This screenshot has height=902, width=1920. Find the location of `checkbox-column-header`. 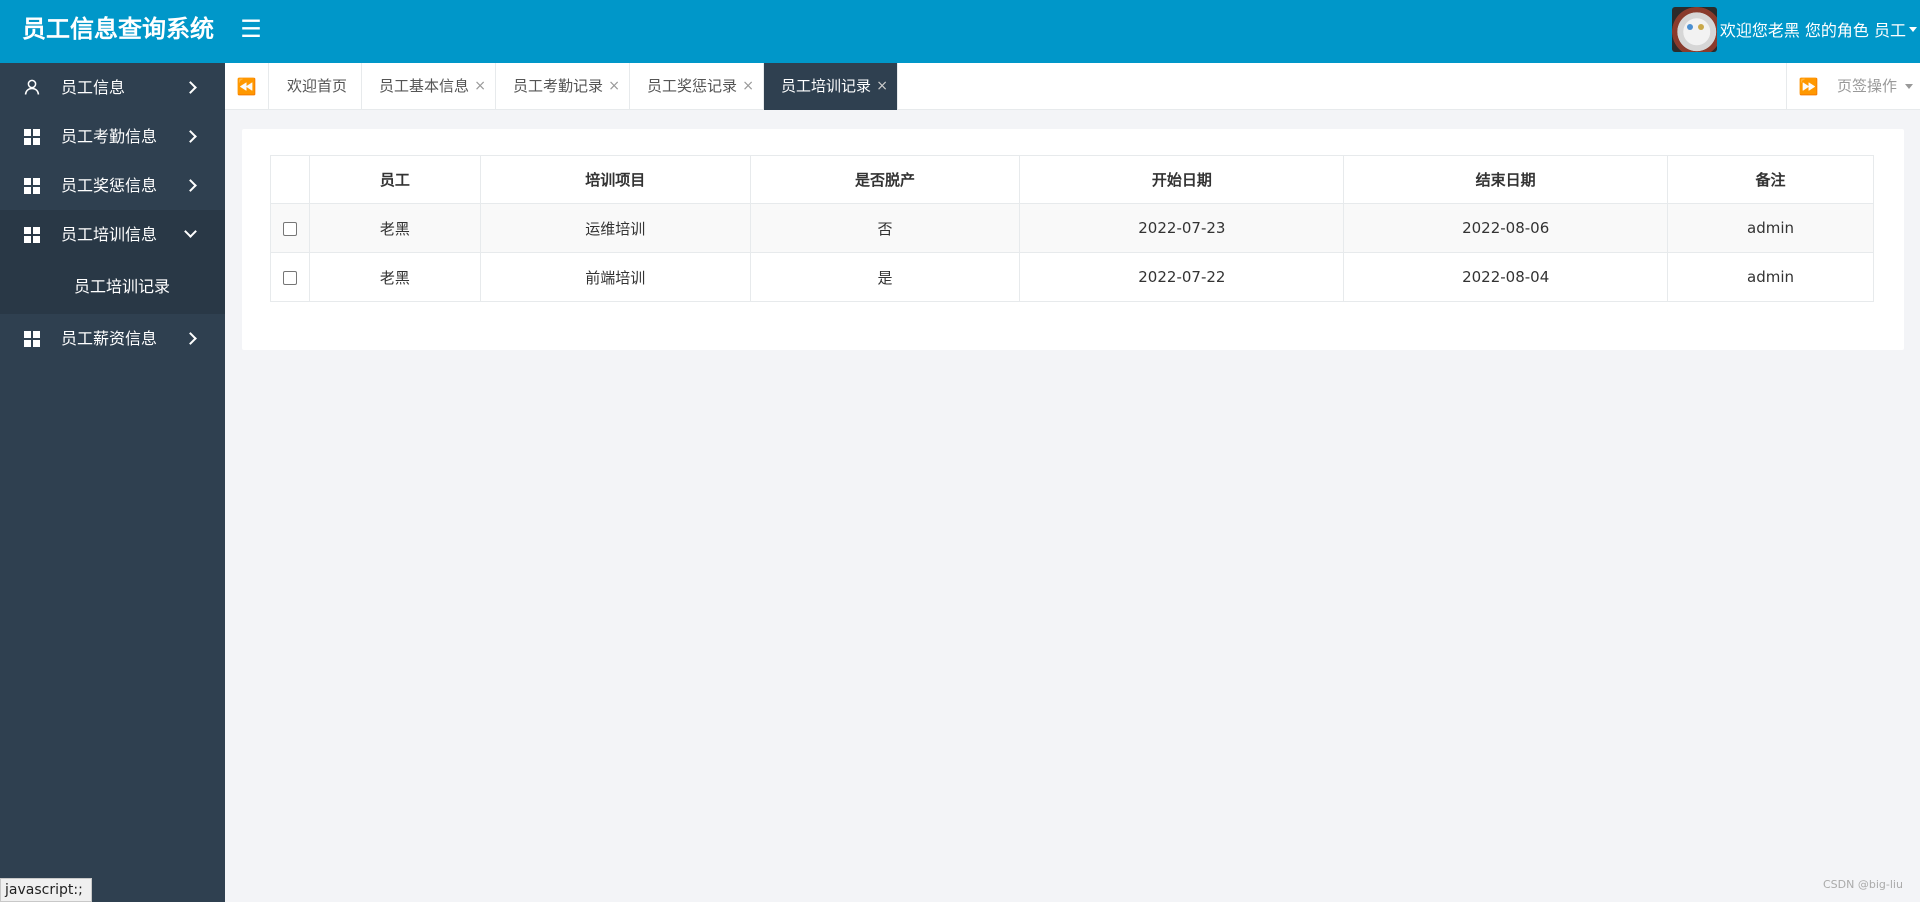

checkbox-column-header is located at coordinates (290, 179).